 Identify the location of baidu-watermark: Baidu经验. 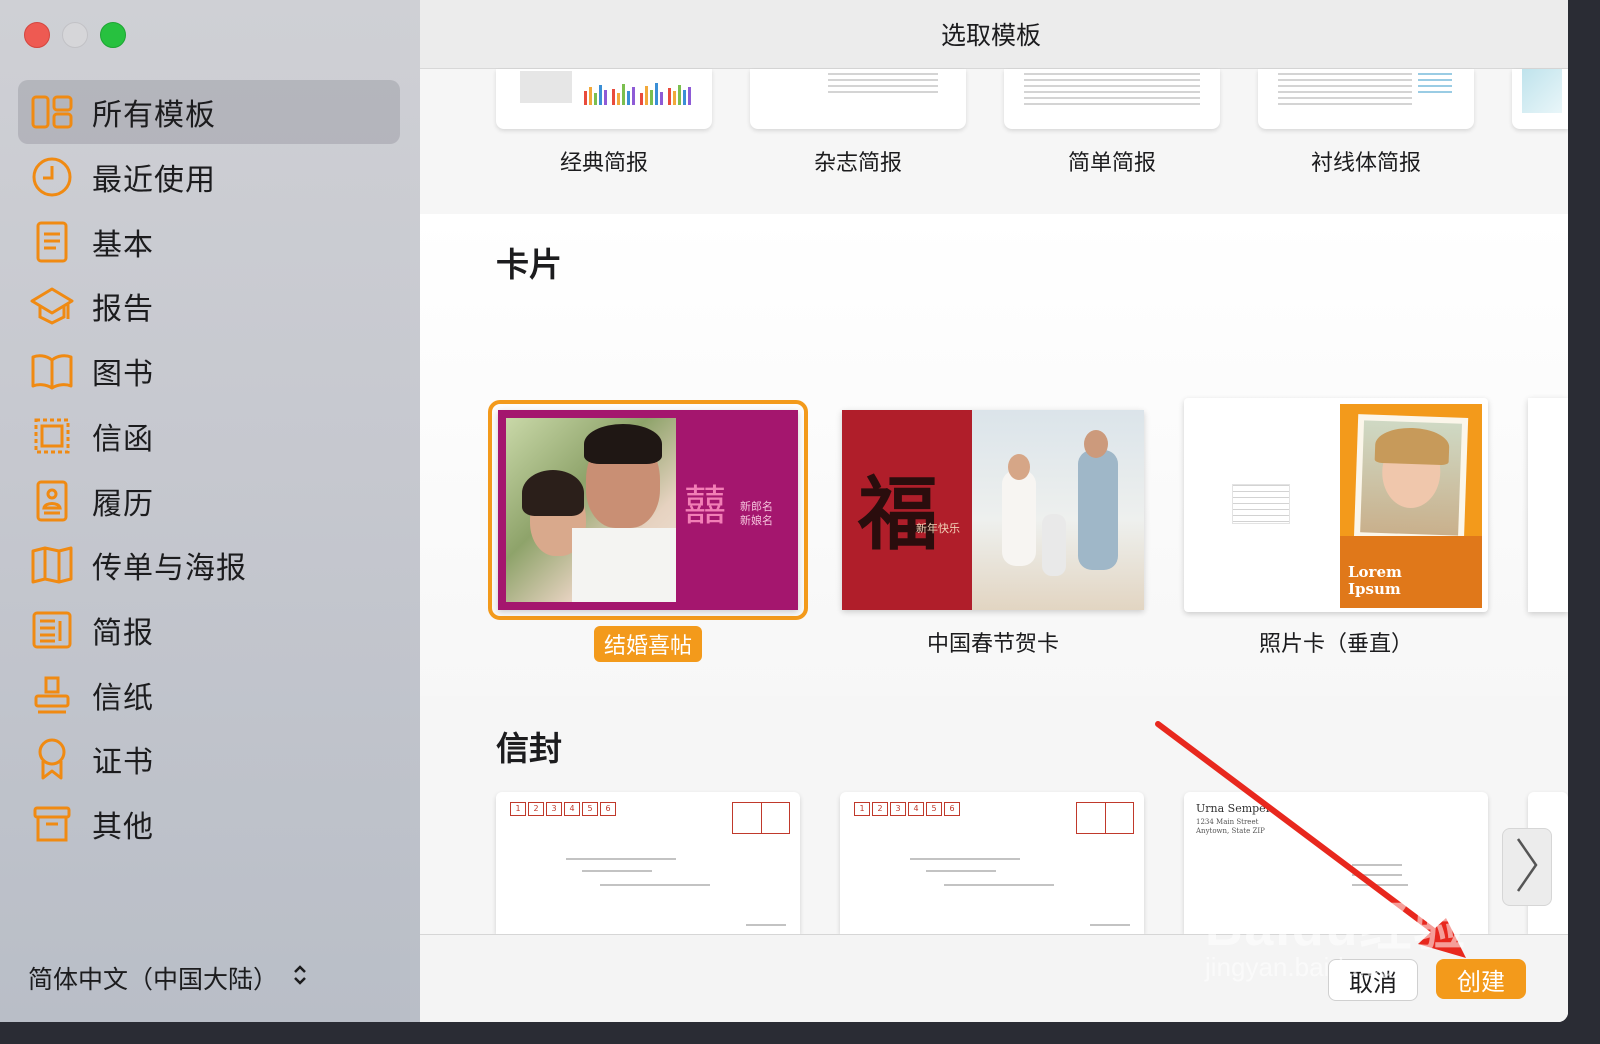
(1336, 928).